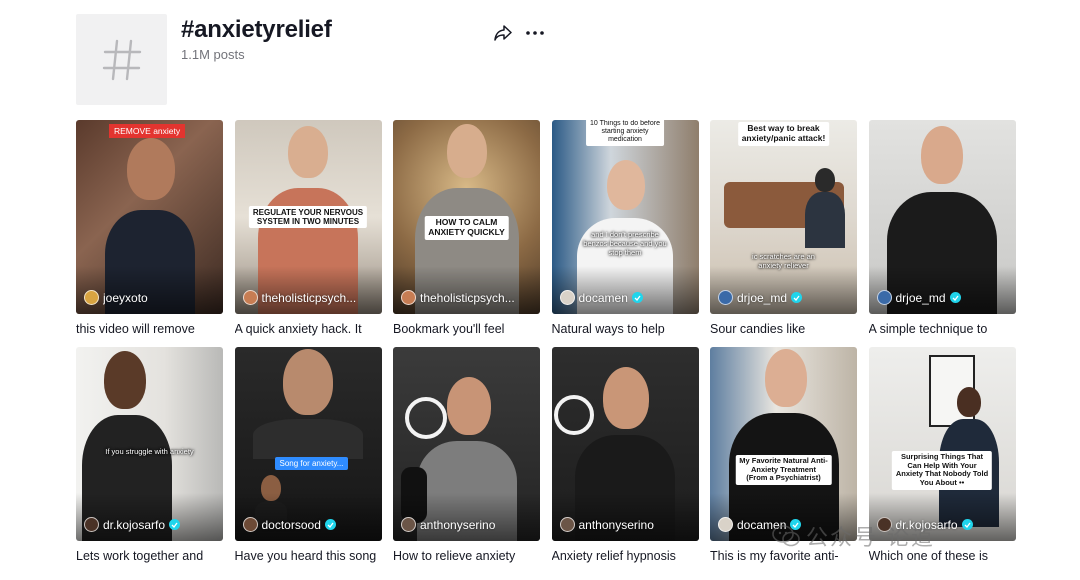  What do you see at coordinates (783, 134) in the screenshot?
I see `video-caption: Best way to break anxiety/panic attack!` at bounding box center [783, 134].